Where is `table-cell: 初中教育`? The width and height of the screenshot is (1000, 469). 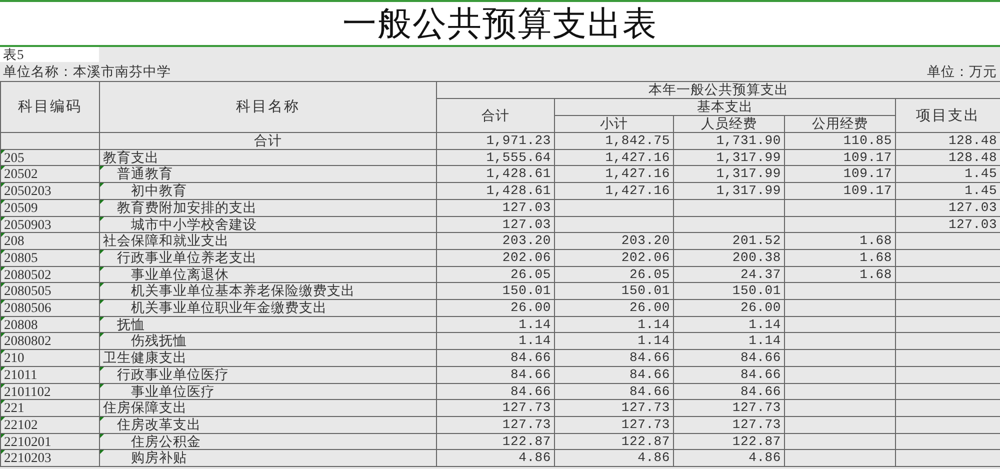 table-cell: 初中教育 is located at coordinates (268, 191).